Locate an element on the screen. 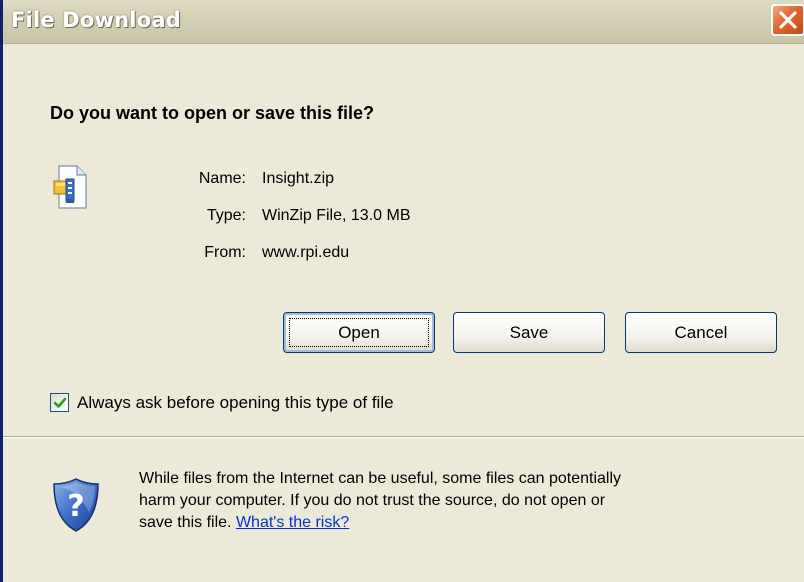 This screenshot has height=582, width=804. from-label: From: is located at coordinates (225, 252).